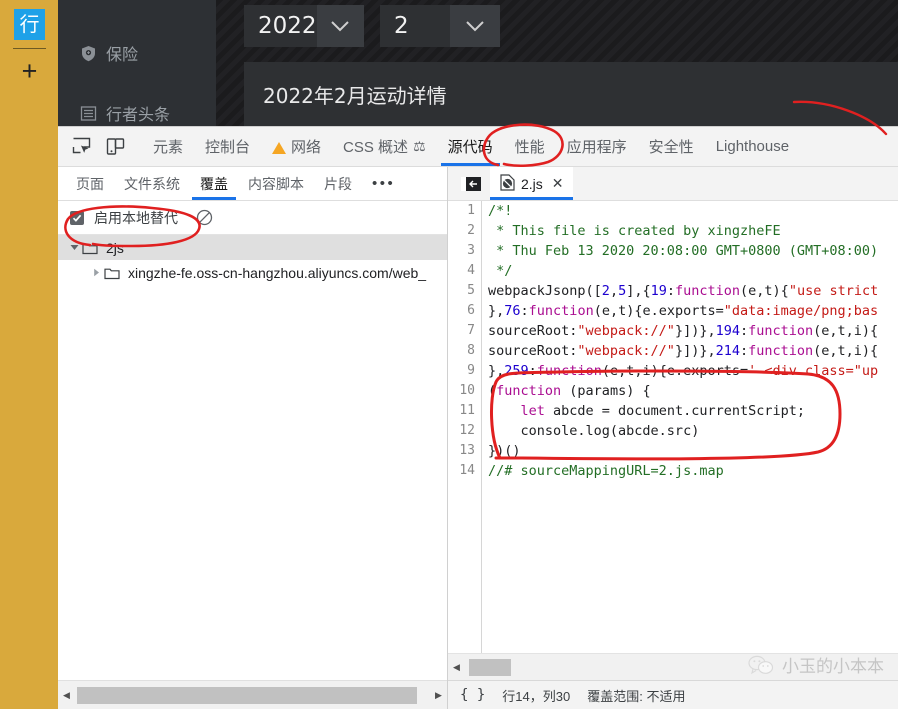 Image resolution: width=898 pixels, height=709 pixels. What do you see at coordinates (471, 330) in the screenshot?
I see `line-number: 7` at bounding box center [471, 330].